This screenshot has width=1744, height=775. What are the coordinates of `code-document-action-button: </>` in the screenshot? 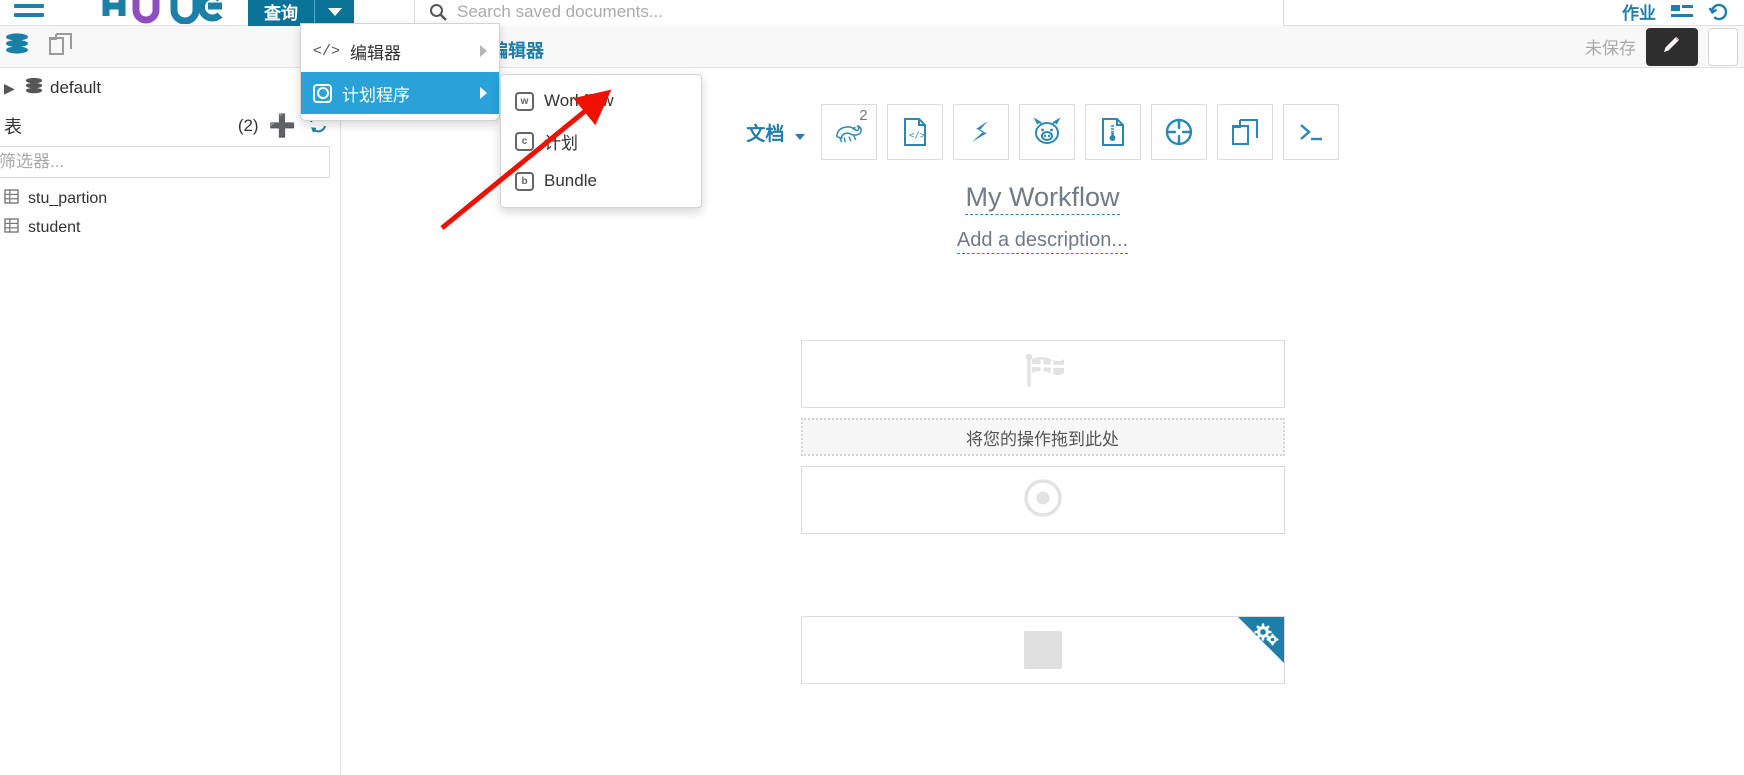 It's located at (914, 132).